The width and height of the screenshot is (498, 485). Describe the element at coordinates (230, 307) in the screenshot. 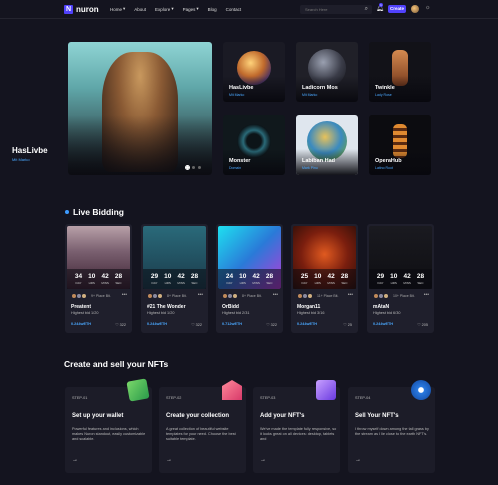

I see `nft-name: OrBidd` at that location.